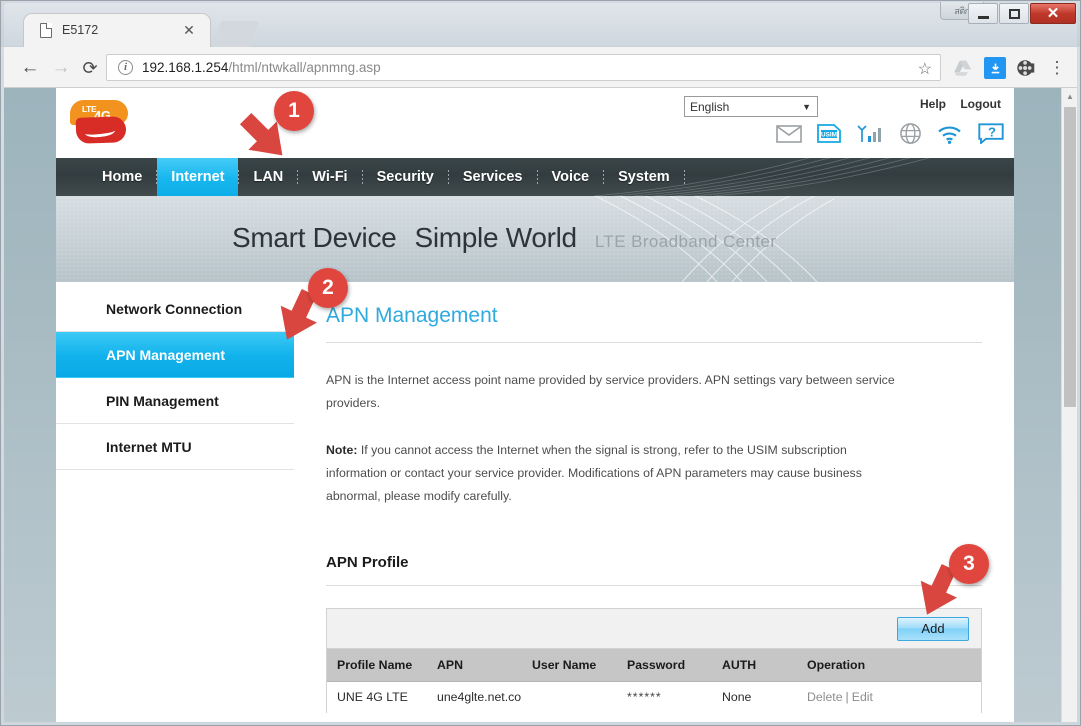 The width and height of the screenshot is (1081, 726). I want to click on profile-divider, so click(654, 585).